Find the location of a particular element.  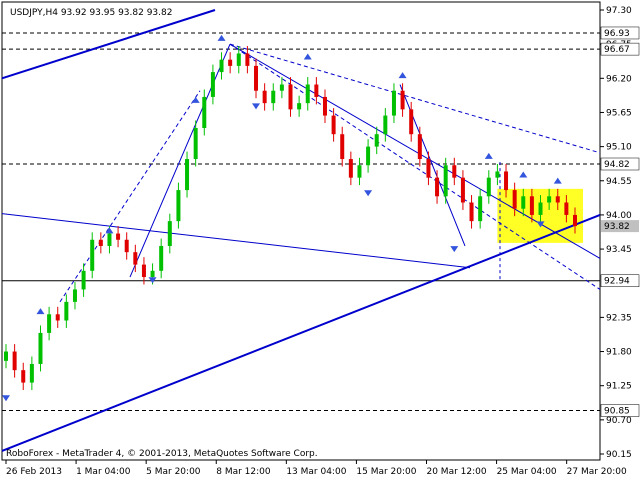

y-tick-label: 97.30 is located at coordinates (619, 11).